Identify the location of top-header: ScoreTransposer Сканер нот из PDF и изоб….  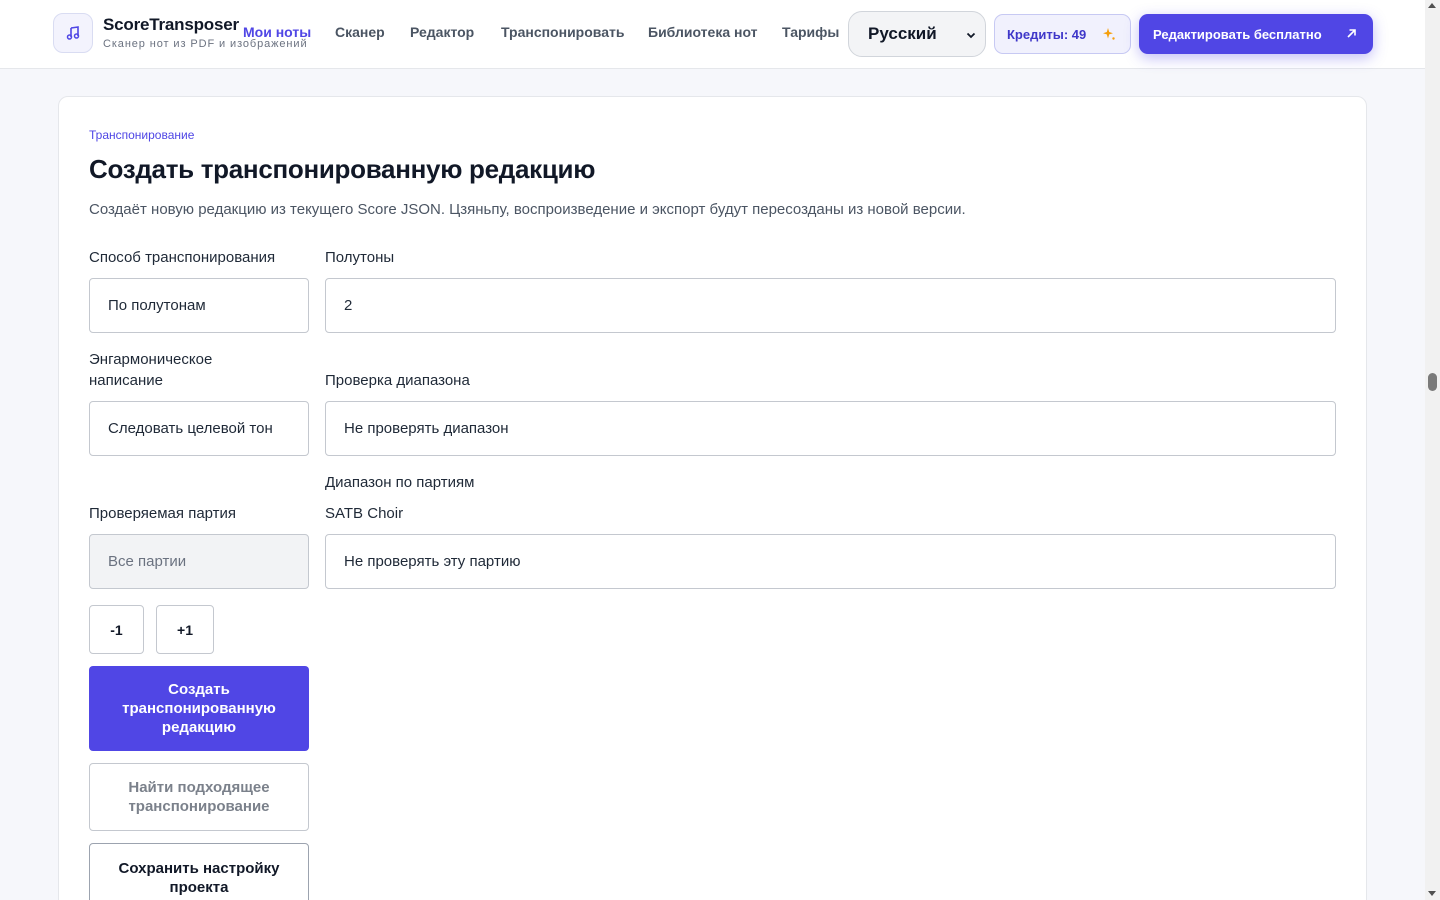
(712, 34).